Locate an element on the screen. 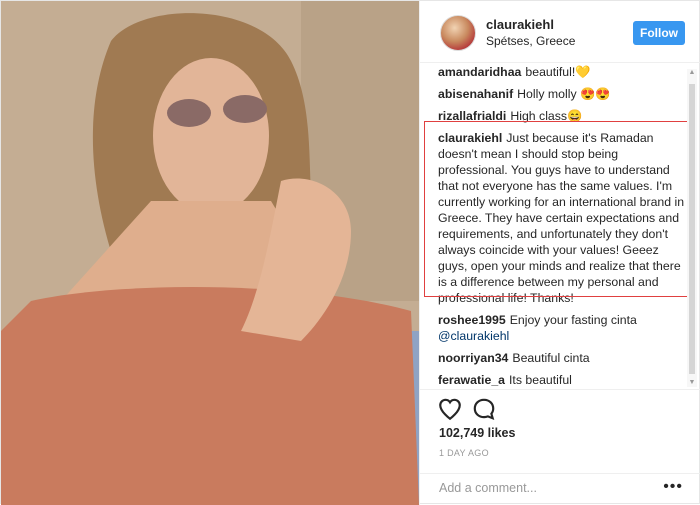  scroll-down-icon: ▼ is located at coordinates (692, 383).